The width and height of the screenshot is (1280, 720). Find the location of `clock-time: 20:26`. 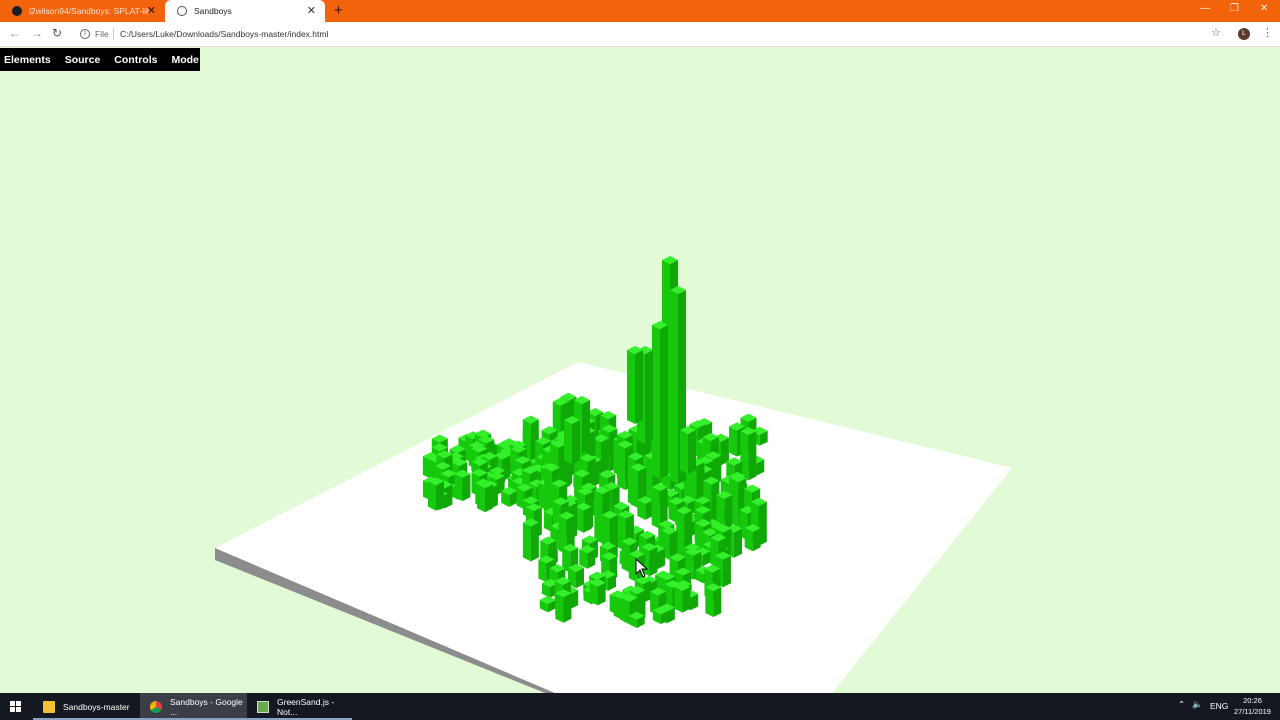

clock-time: 20:26 is located at coordinates (1252, 700).